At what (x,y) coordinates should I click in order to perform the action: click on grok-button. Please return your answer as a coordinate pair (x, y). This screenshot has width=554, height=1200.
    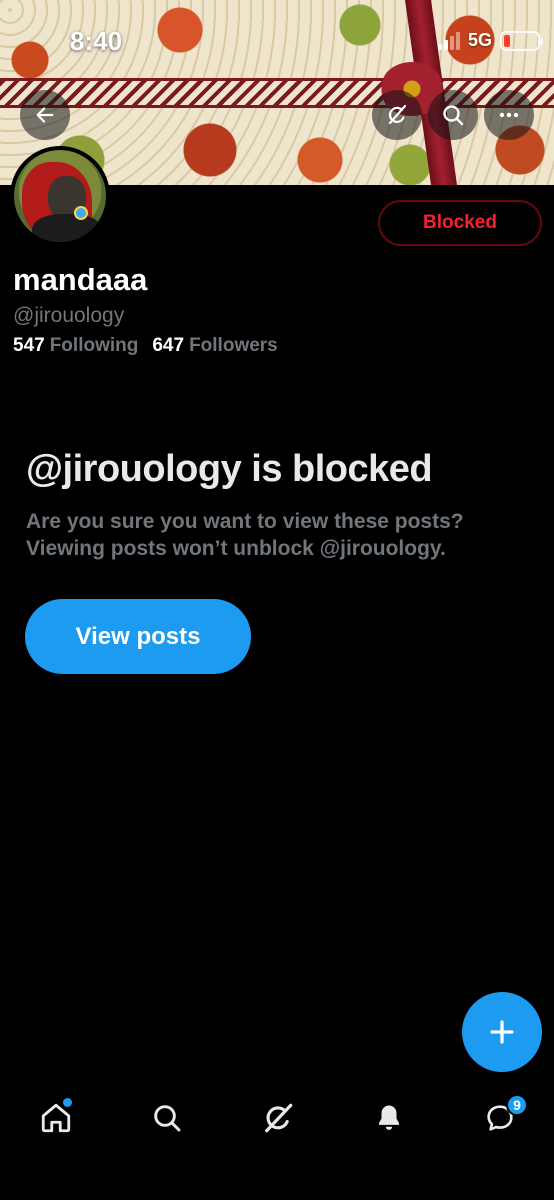
    Looking at the image, I should click on (397, 115).